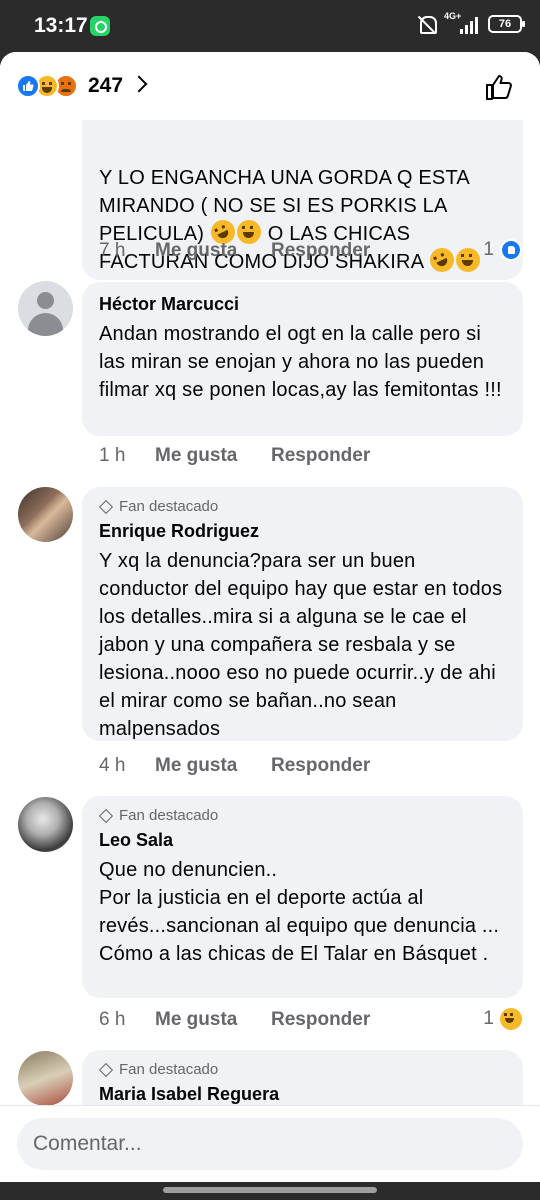 The height and width of the screenshot is (1200, 540). I want to click on reaction-icons, so click(47, 86).